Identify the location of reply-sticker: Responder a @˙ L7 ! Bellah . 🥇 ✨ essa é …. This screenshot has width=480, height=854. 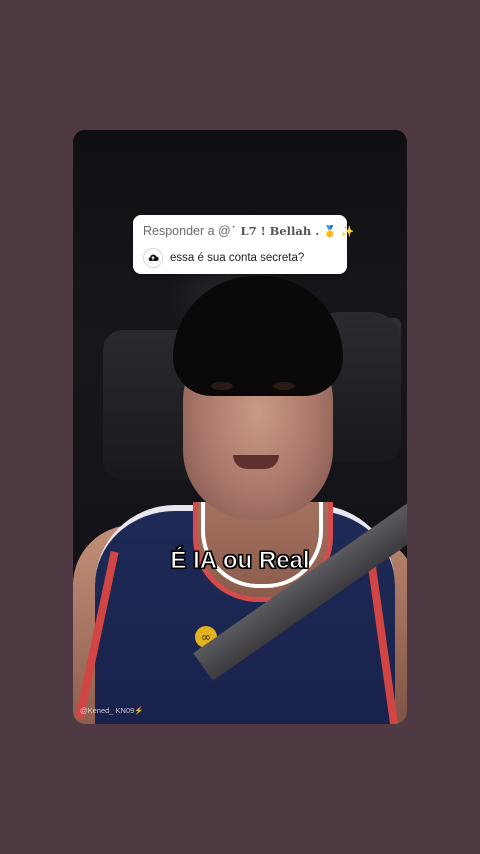
(243, 244).